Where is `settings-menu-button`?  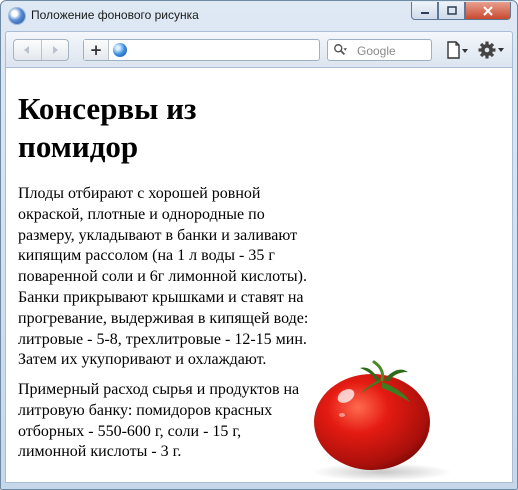 settings-menu-button is located at coordinates (492, 50).